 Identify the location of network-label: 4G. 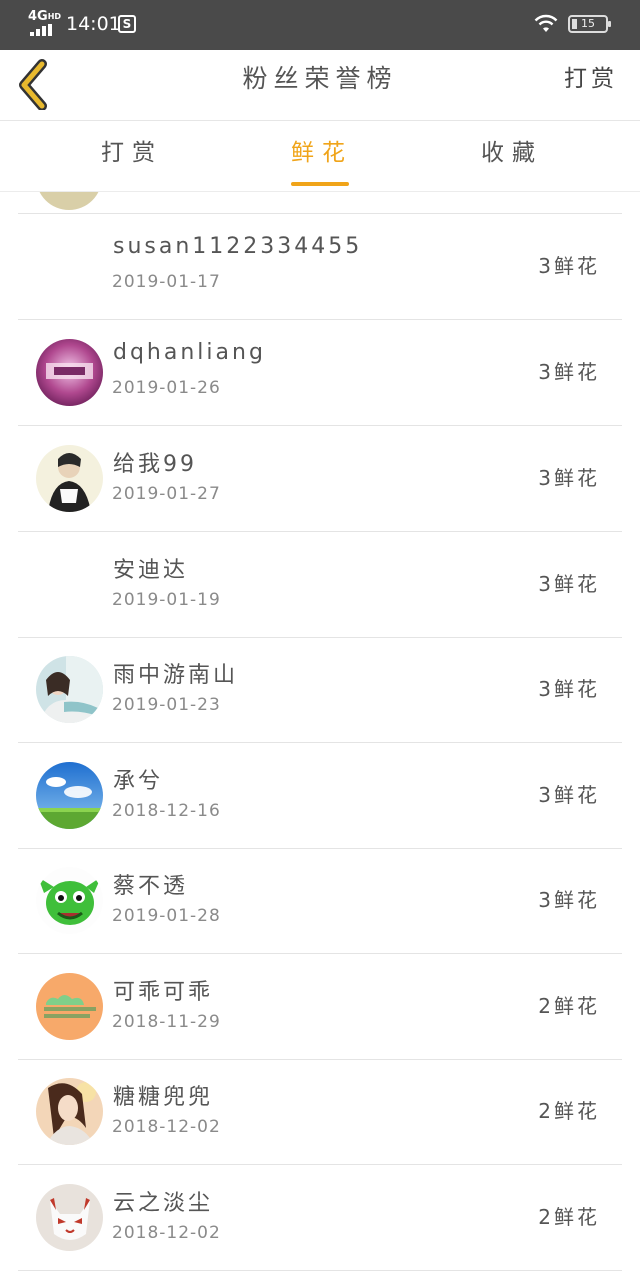
(38, 16).